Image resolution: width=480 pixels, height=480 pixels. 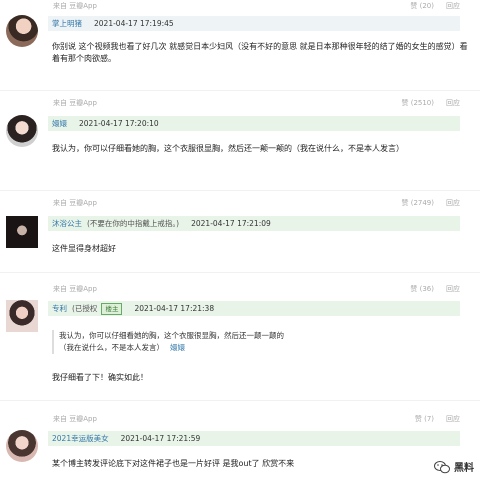 I want to click on quote-text: 我认为，你可以仔细看她的胸，这个衣服很显胸，然后还一颠一颠的, so click(x=171, y=335).